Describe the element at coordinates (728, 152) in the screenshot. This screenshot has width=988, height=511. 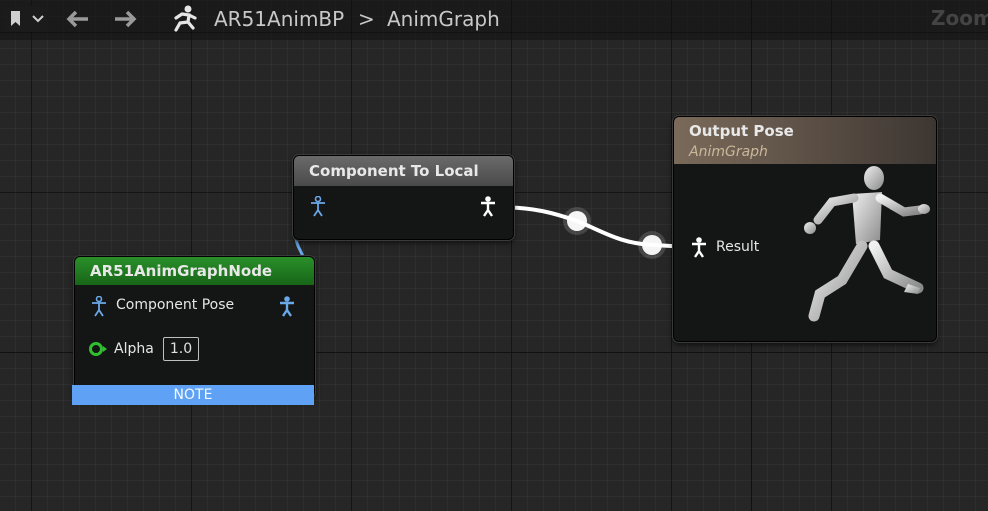
I see `node-subtitle: AnimGraph` at that location.